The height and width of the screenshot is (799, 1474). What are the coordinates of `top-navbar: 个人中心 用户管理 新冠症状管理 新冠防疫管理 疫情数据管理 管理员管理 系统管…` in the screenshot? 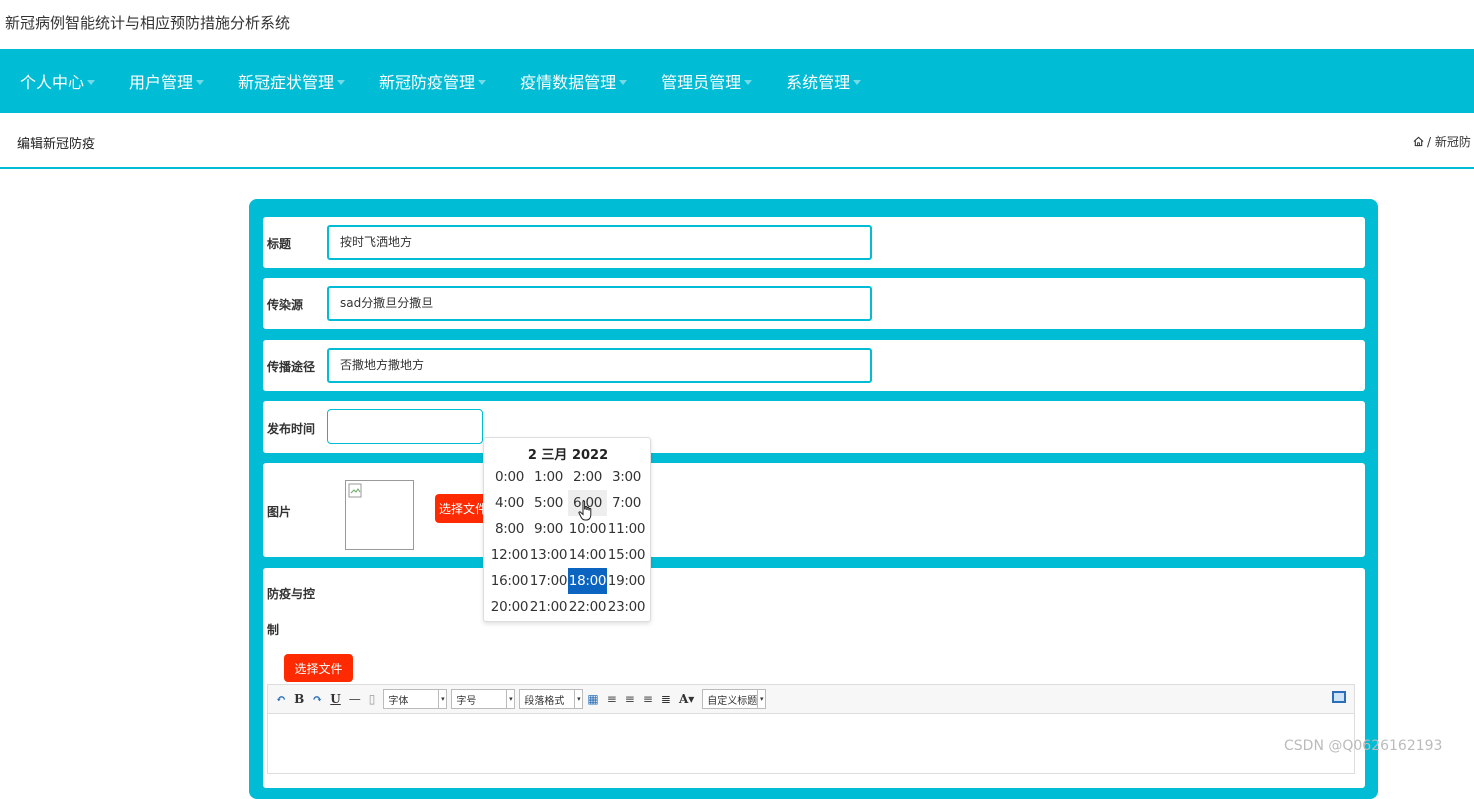 It's located at (737, 81).